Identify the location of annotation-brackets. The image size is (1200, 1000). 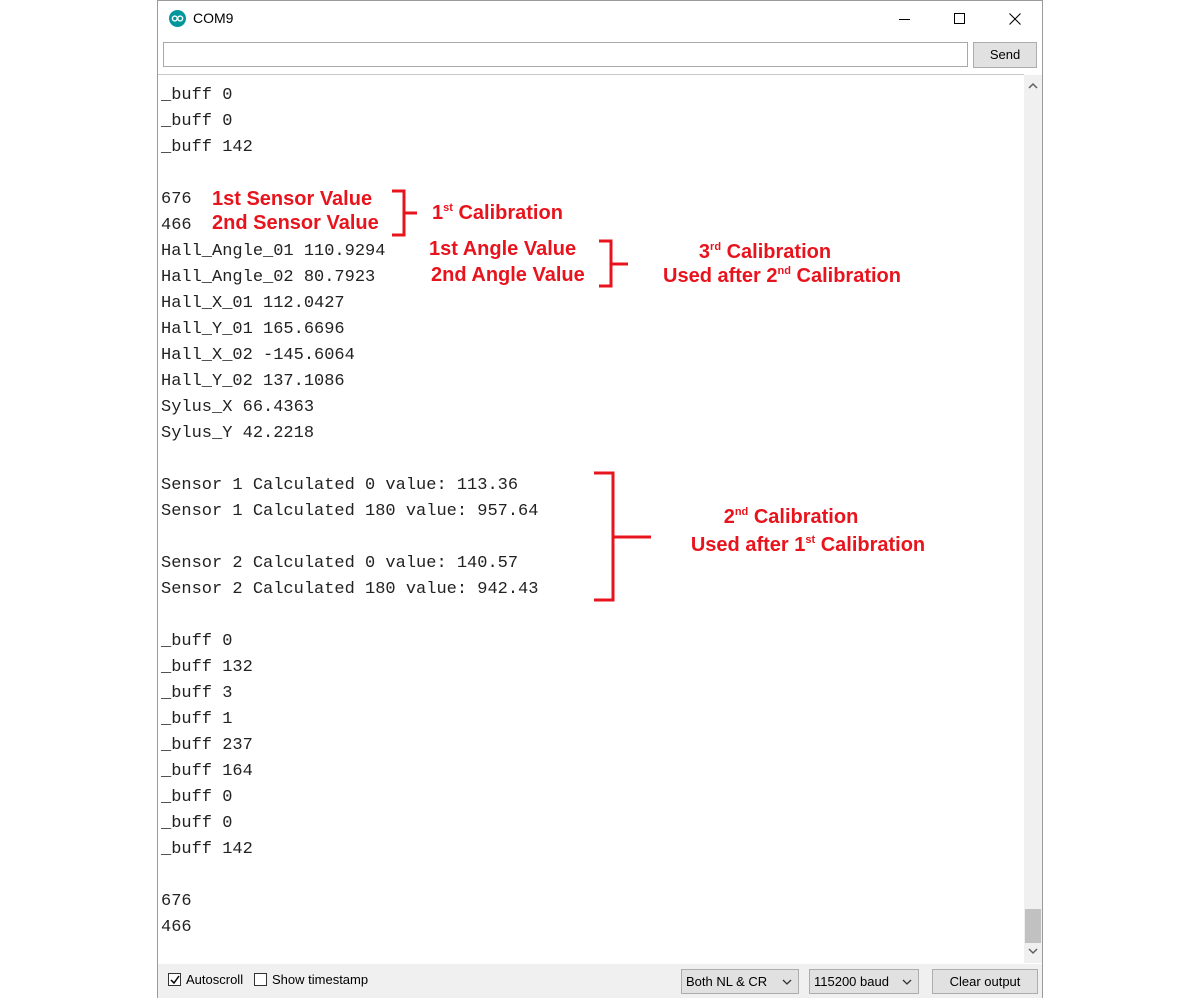
(521, 395).